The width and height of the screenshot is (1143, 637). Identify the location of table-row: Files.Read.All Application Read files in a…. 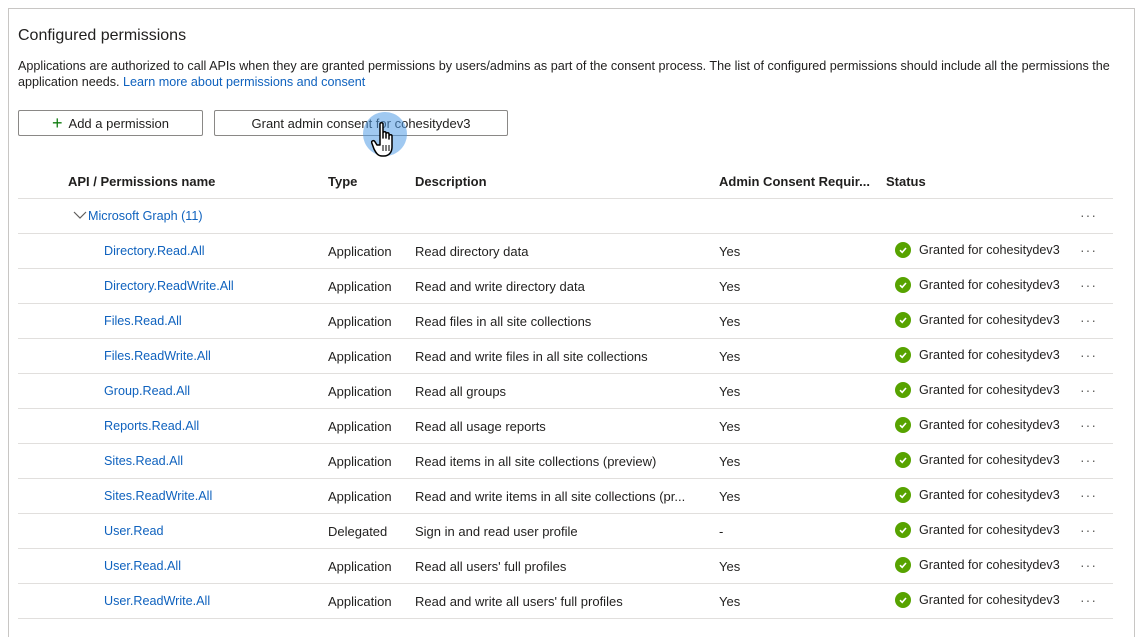
(565, 321).